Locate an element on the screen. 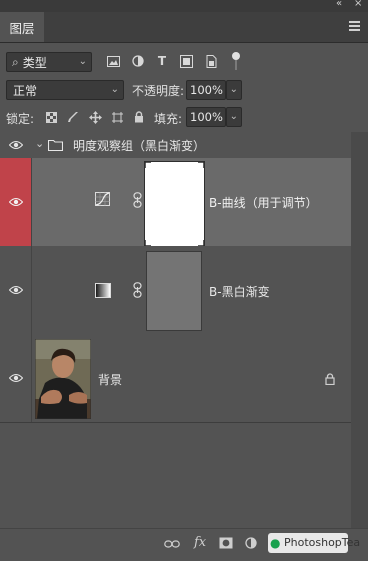 Image resolution: width=368 pixels, height=561 pixels. curves-adjustment-icon is located at coordinates (102, 199).